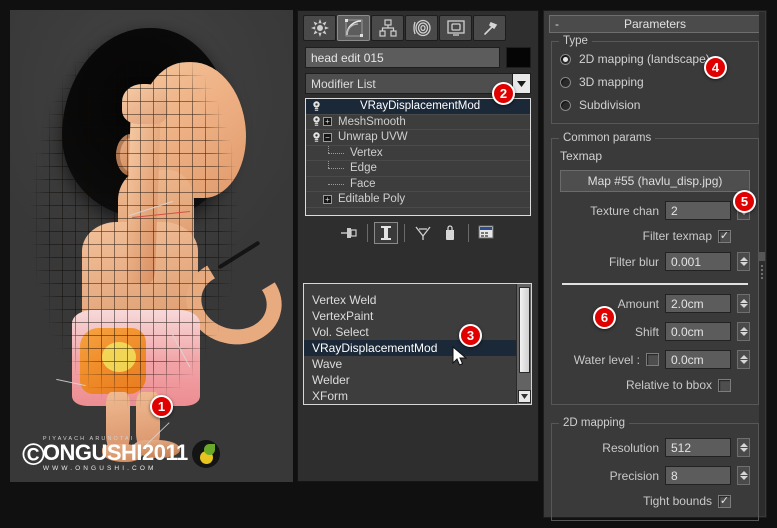  Describe the element at coordinates (367, 233) in the screenshot. I see `separator` at that location.